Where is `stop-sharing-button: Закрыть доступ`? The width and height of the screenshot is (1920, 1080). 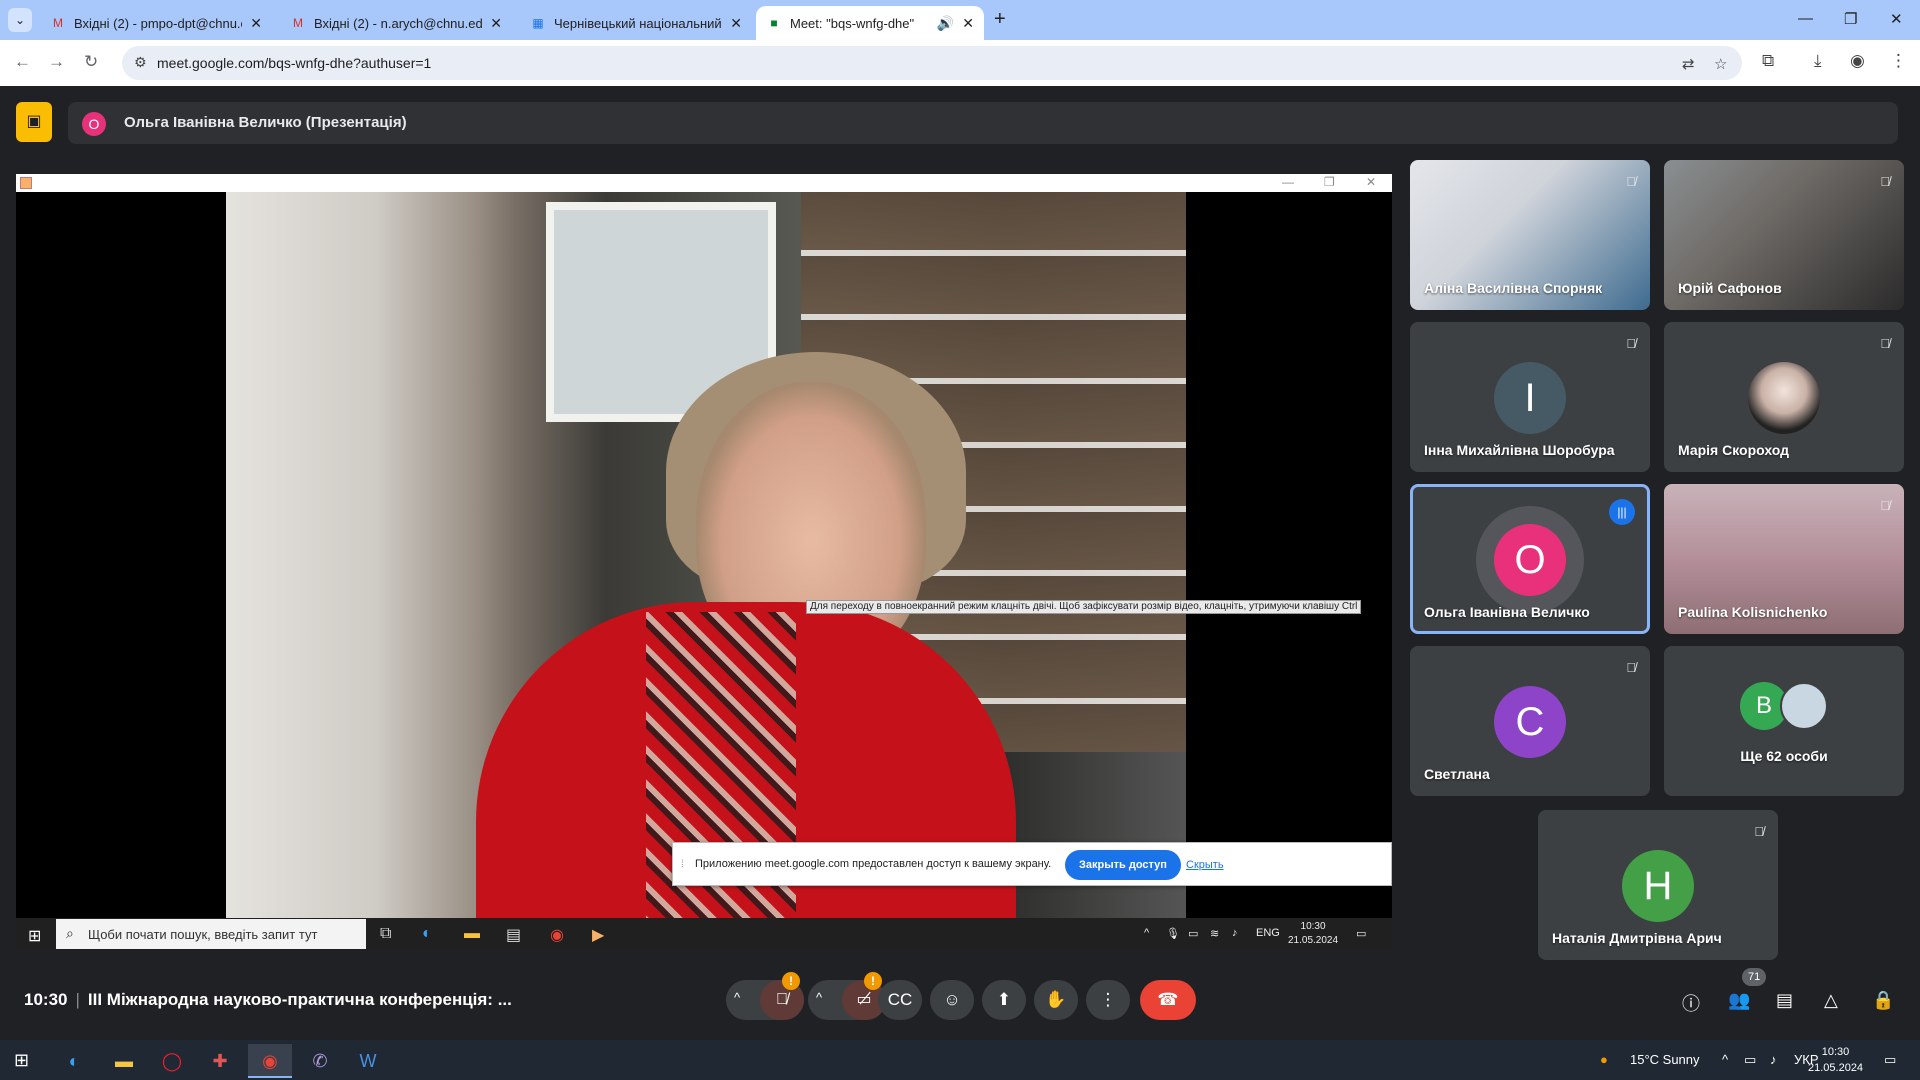 stop-sharing-button: Закрыть доступ is located at coordinates (1123, 865).